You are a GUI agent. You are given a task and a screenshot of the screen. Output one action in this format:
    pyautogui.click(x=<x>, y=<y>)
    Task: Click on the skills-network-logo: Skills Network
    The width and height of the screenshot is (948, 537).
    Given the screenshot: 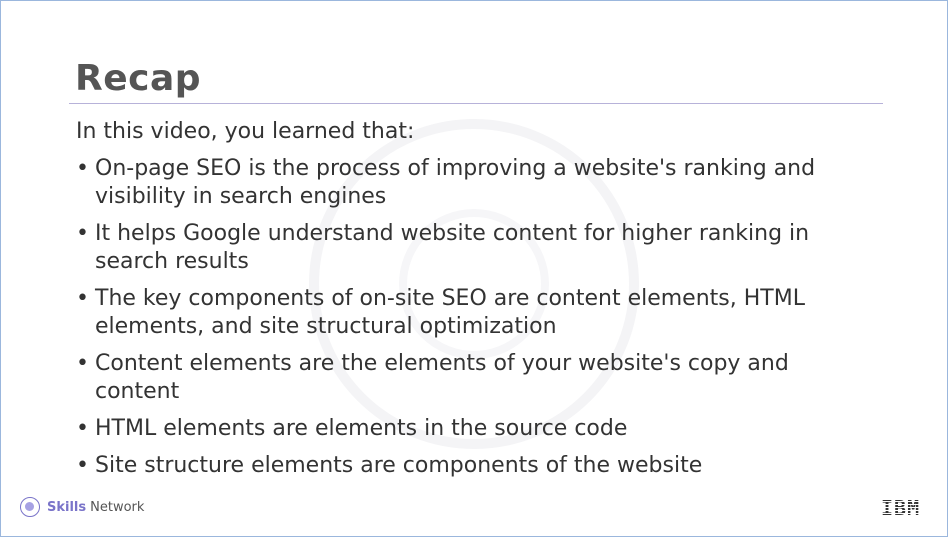 What is the action you would take?
    pyautogui.click(x=82, y=507)
    